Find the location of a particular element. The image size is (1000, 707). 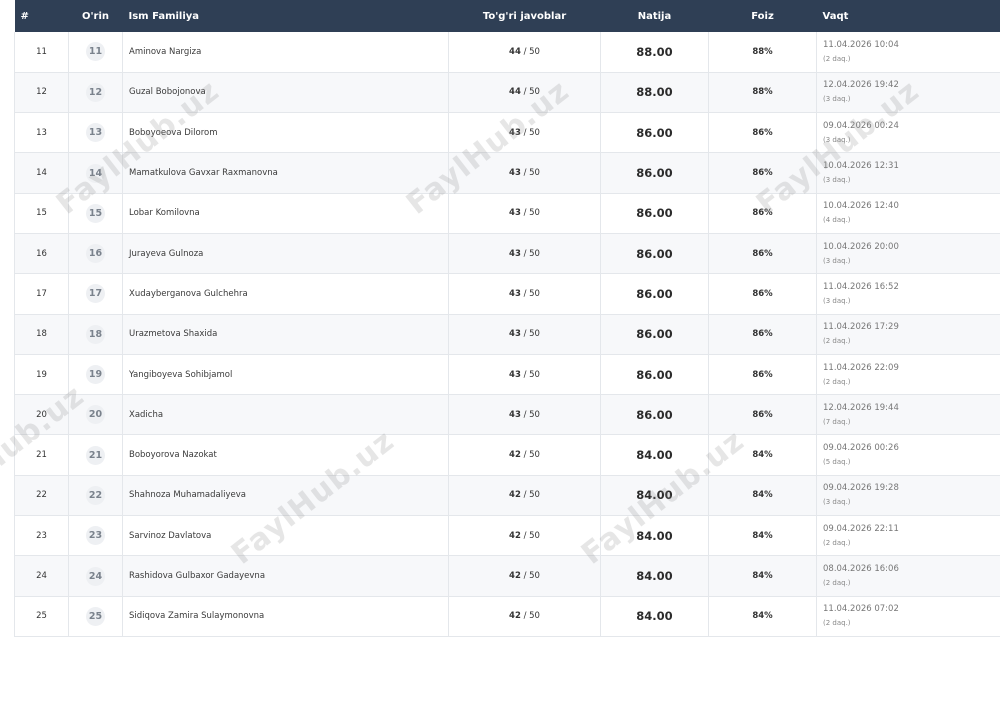

rank-badge: 18 is located at coordinates (95, 334).